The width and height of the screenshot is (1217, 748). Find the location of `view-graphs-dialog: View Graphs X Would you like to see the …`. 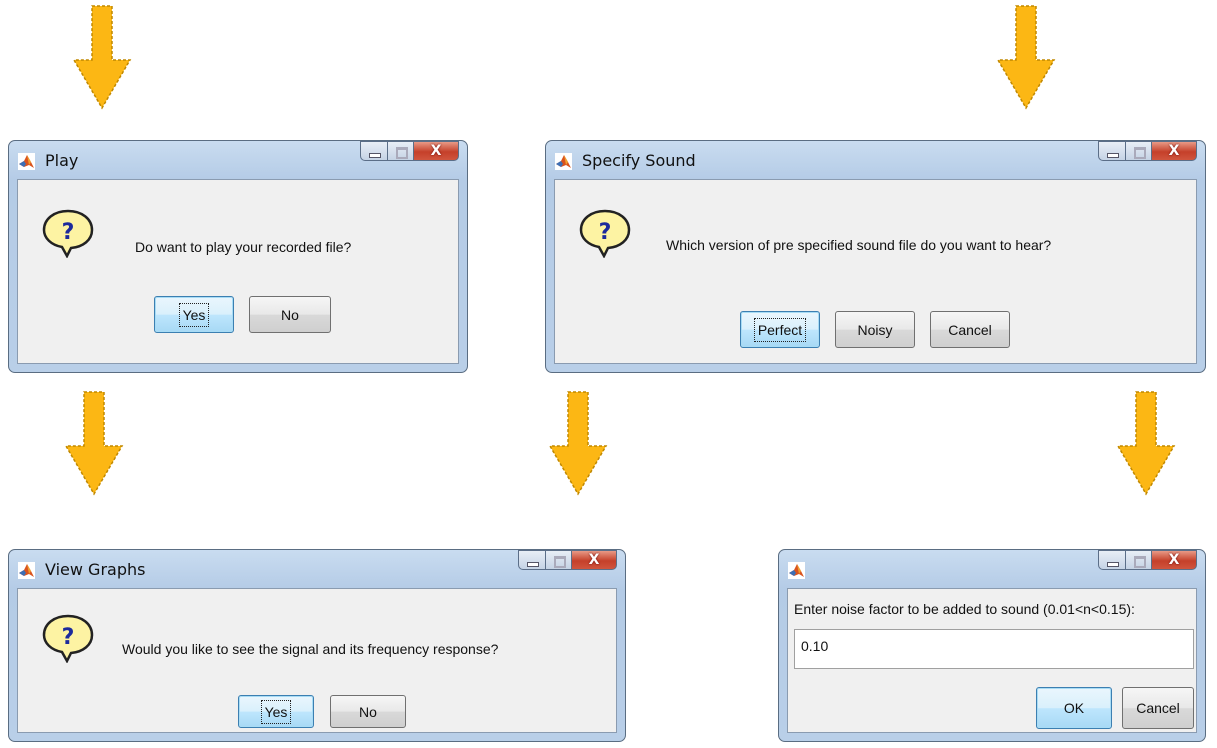

view-graphs-dialog: View Graphs X Would you like to see the … is located at coordinates (317, 645).